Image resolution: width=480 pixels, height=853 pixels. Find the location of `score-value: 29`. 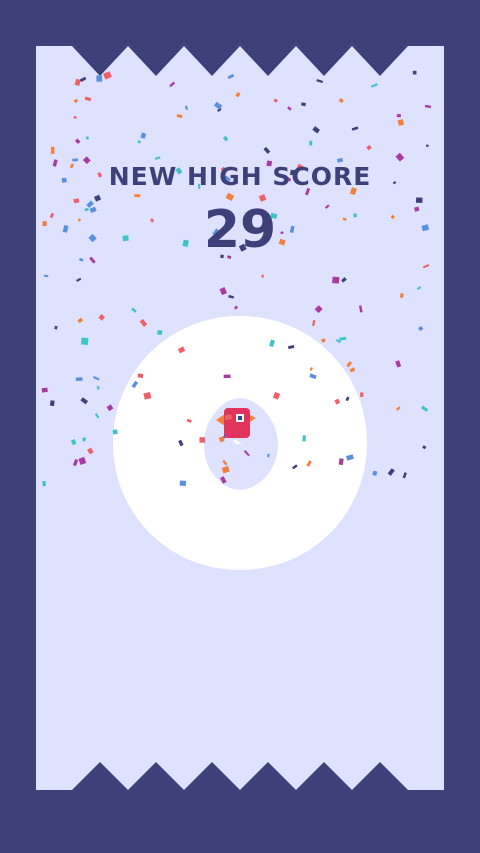

score-value: 29 is located at coordinates (240, 230).